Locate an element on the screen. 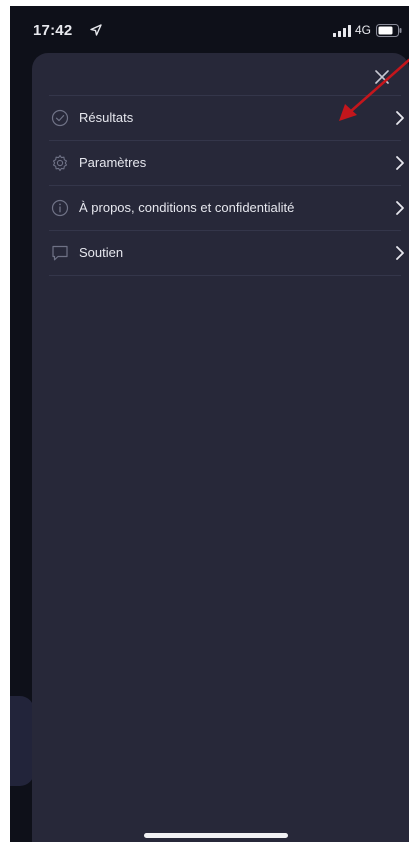 Image resolution: width=409 pixels, height=842 pixels. info-circle-icon is located at coordinates (60, 208).